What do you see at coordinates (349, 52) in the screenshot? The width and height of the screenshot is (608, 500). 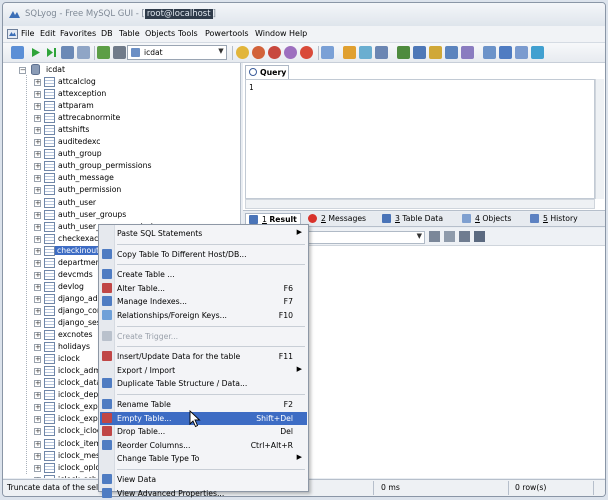 I see `notification-icon` at bounding box center [349, 52].